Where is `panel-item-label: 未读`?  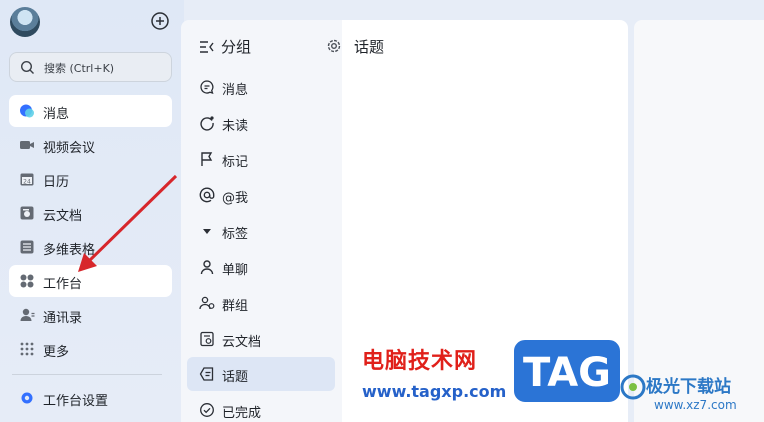 panel-item-label: 未读 is located at coordinates (235, 126).